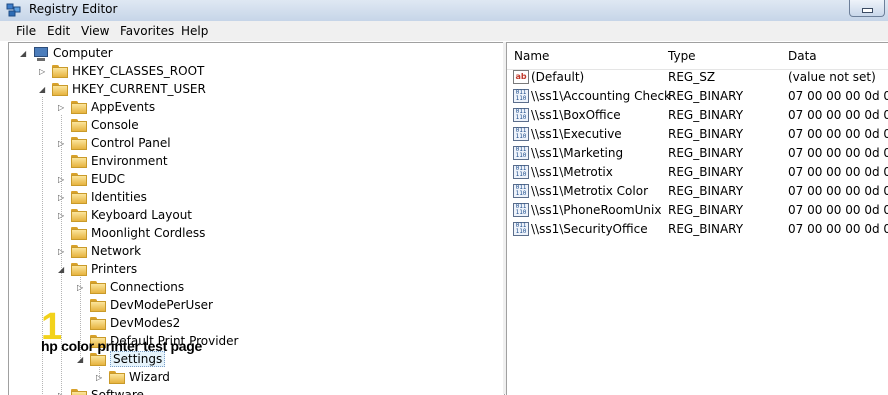 The height and width of the screenshot is (395, 888). Describe the element at coordinates (115, 125) in the screenshot. I see `tree-node-label: Console` at that location.